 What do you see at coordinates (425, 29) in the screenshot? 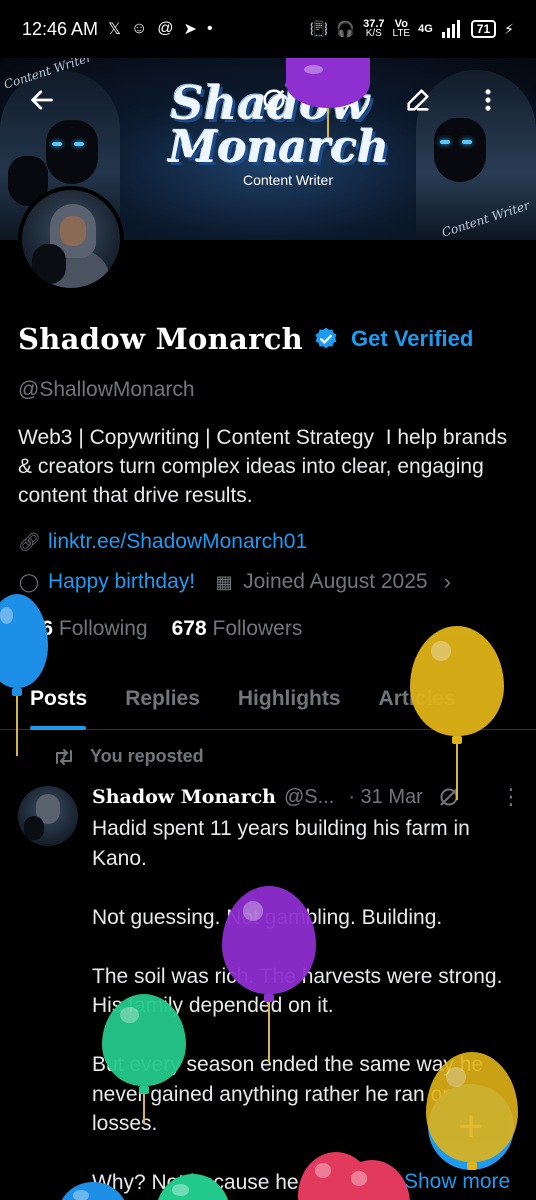
I see `network-type: 4G` at bounding box center [425, 29].